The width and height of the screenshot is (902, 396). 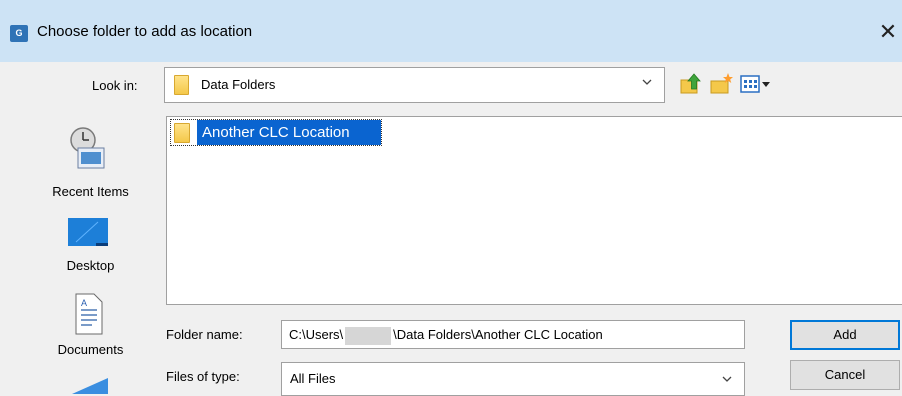 What do you see at coordinates (289, 132) in the screenshot?
I see `list-item-label: Another CLC Location` at bounding box center [289, 132].